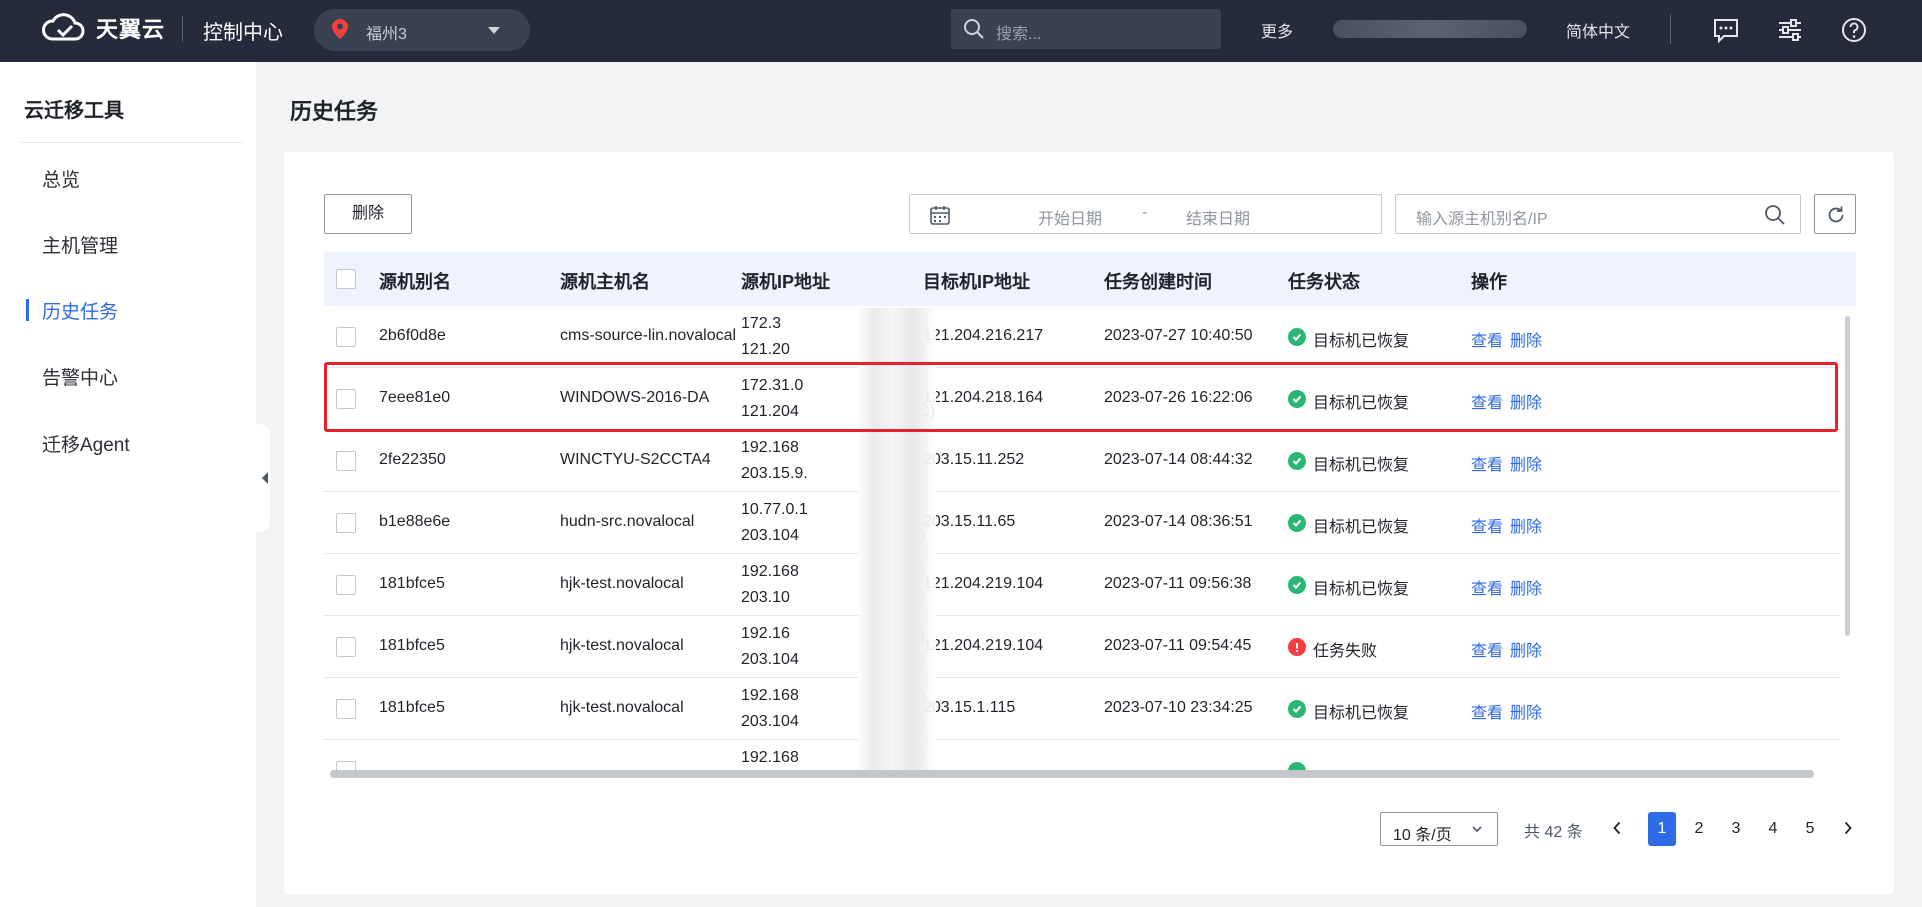  What do you see at coordinates (1178, 707) in the screenshot?
I see `cell-created-time: 2023-07-10 23:34:25` at bounding box center [1178, 707].